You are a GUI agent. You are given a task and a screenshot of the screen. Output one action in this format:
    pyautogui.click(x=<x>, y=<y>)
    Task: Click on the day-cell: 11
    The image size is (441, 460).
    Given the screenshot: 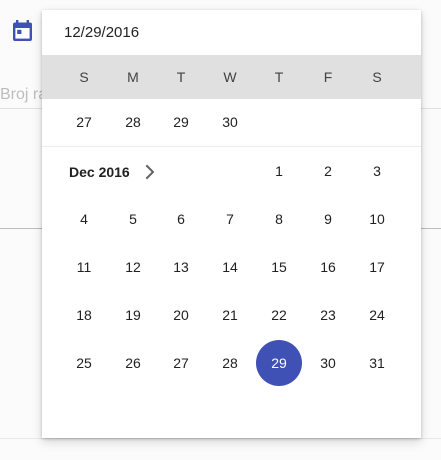 What is the action you would take?
    pyautogui.click(x=84, y=267)
    